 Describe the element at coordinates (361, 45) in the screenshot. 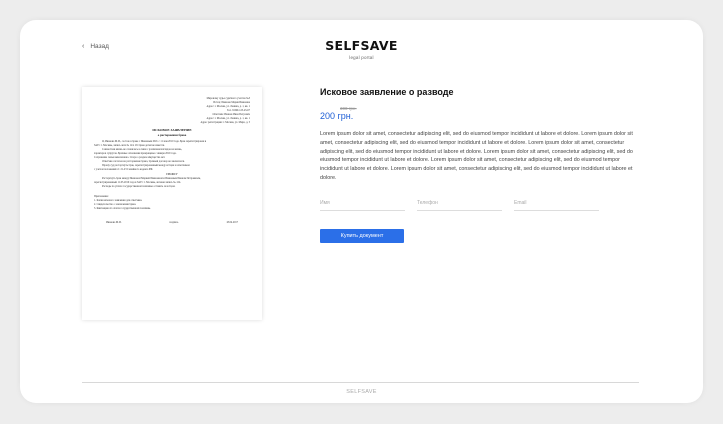

I see `brand-title: SELFSAVE` at that location.